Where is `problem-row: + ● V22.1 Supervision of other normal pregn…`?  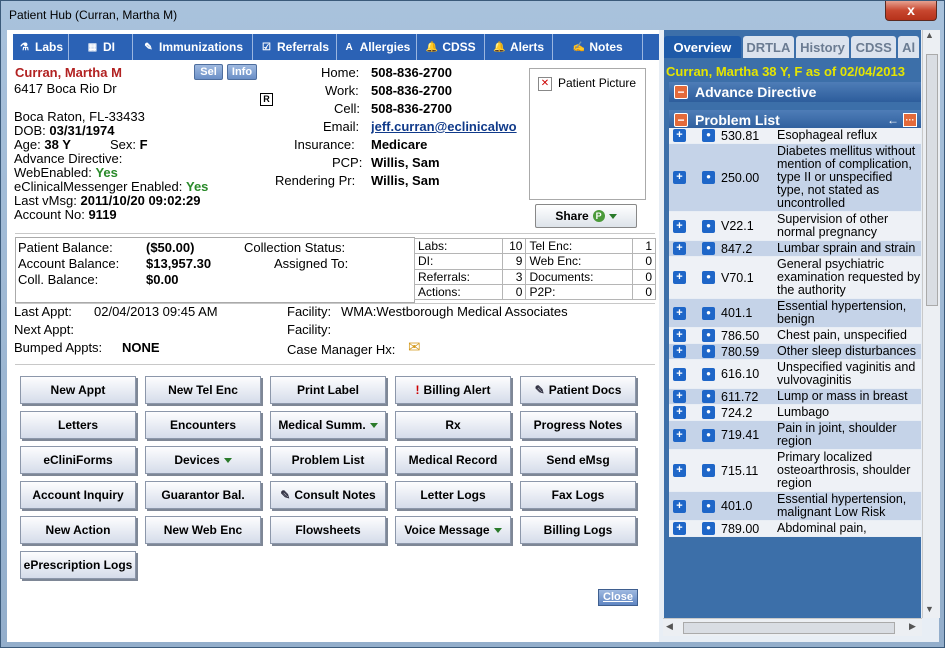 problem-row: + ● V22.1 Supervision of other normal pregn… is located at coordinates (795, 226).